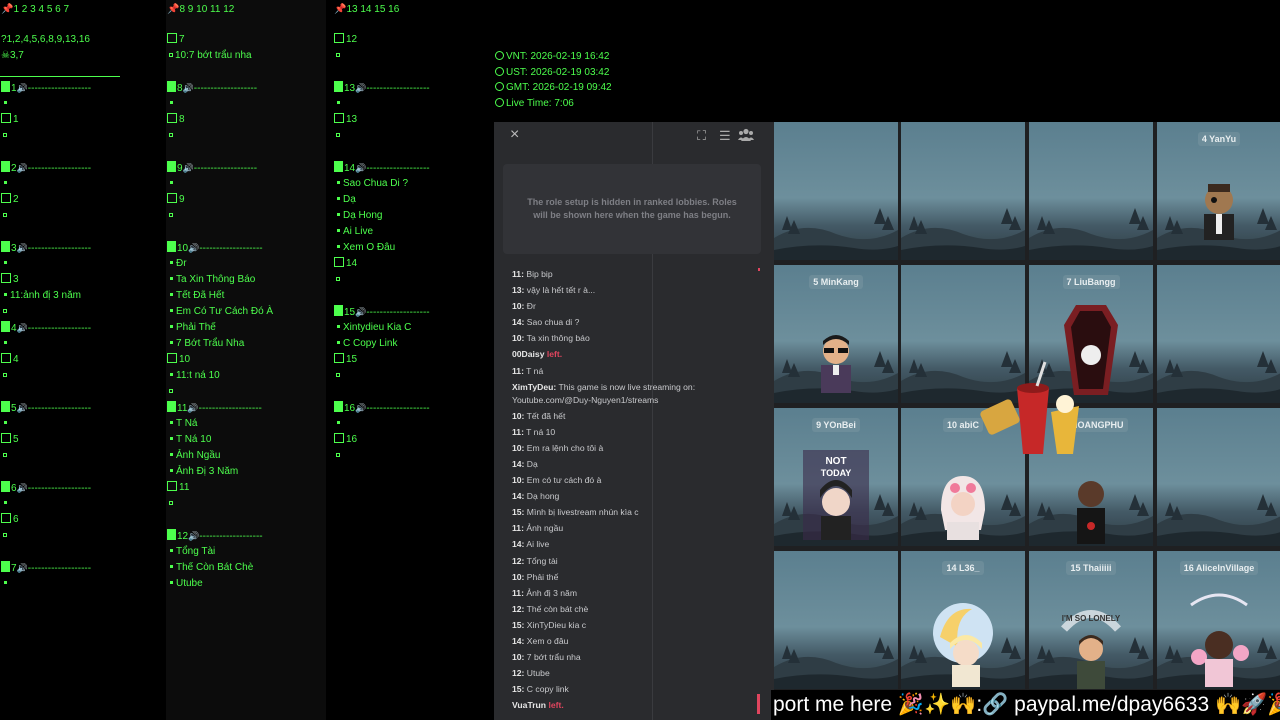  I want to click on chat-author: 11:, so click(518, 431).